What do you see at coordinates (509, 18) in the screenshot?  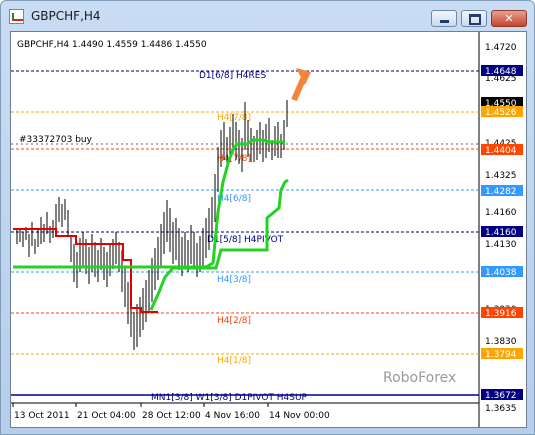 I see `close-button` at bounding box center [509, 18].